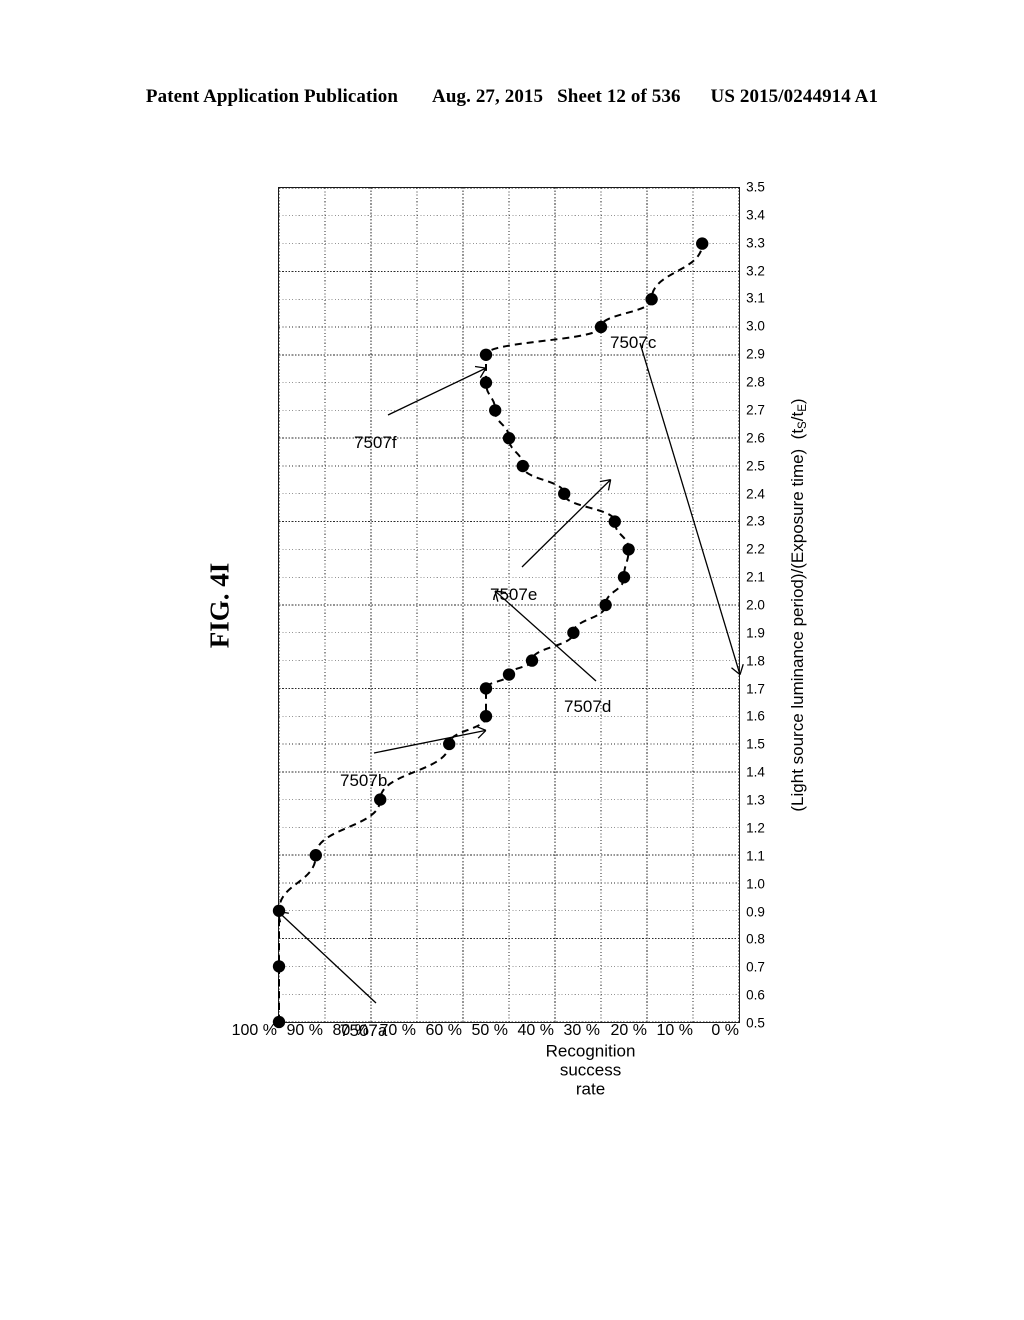  Describe the element at coordinates (755, 856) in the screenshot. I see `x-axis-tick-1-1: 1.1` at that location.